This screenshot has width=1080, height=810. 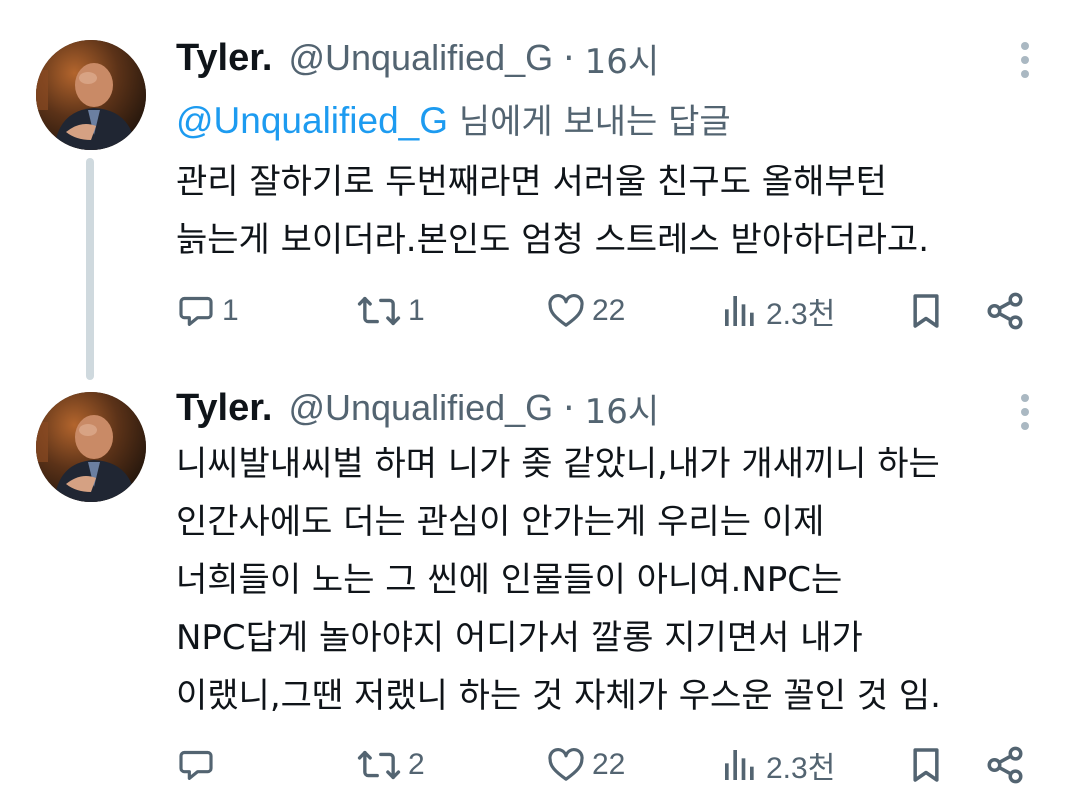 What do you see at coordinates (509, 580) in the screenshot?
I see `tweet-text-line: 너희들이 노는 그 씬에 인물들이 아니여.NPC는` at bounding box center [509, 580].